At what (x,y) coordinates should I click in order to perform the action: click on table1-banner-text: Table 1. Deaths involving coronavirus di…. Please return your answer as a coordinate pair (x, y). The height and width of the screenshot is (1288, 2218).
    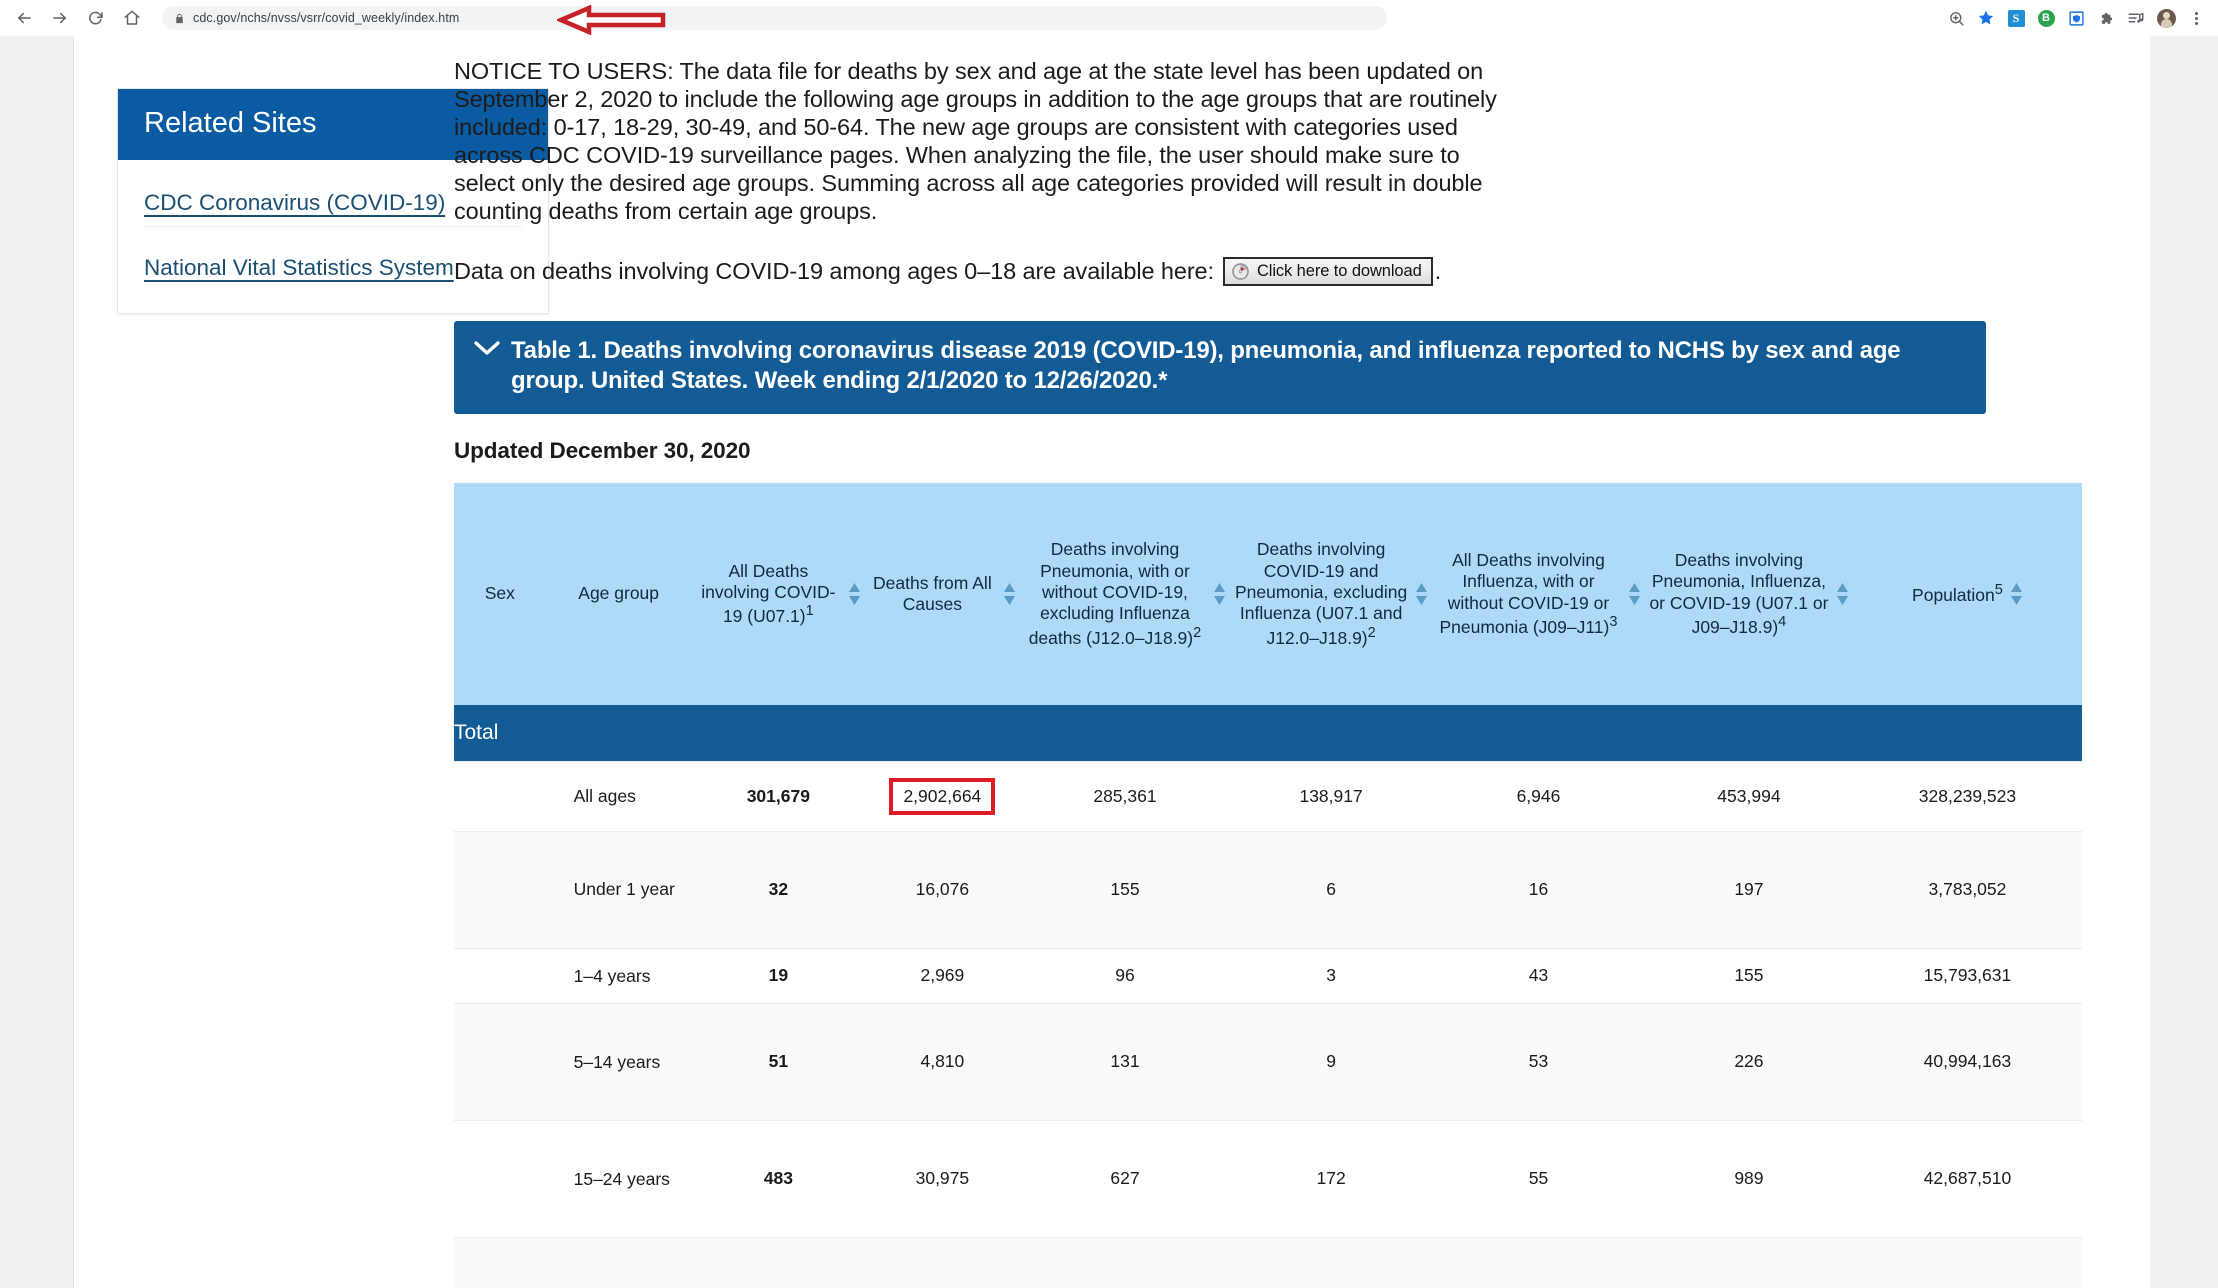
    Looking at the image, I should click on (1206, 365).